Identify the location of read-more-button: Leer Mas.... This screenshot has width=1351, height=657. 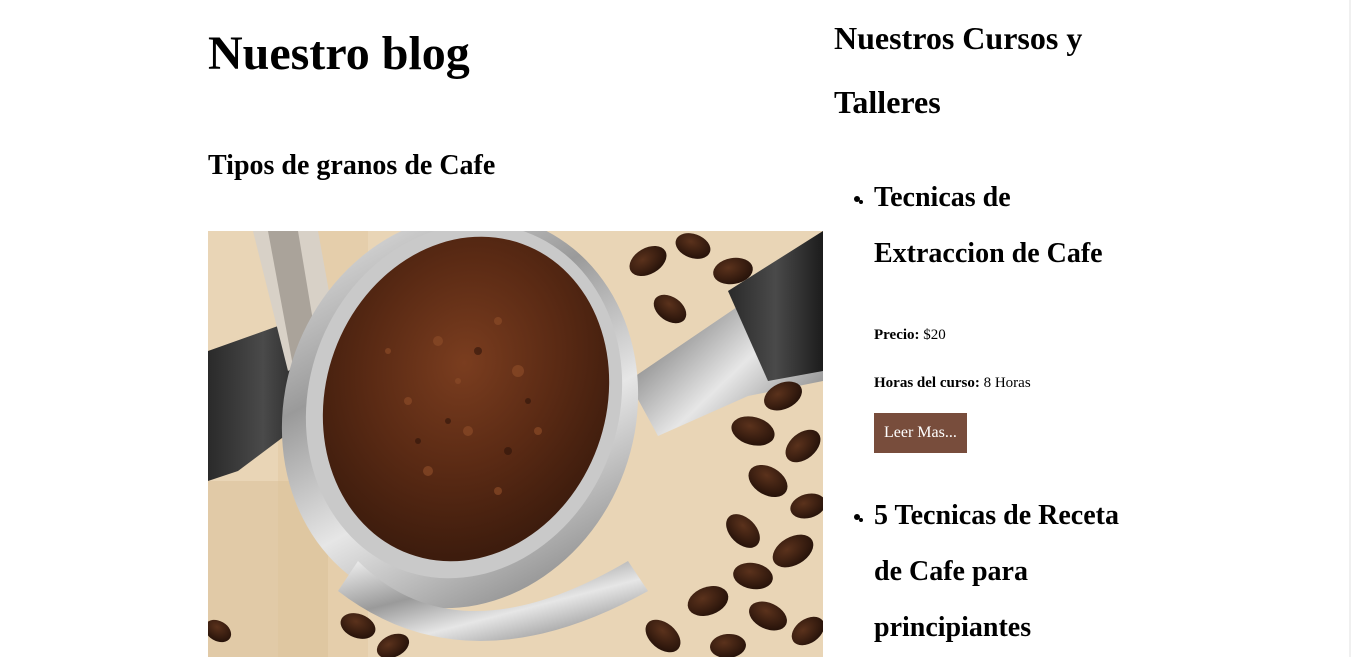
(920, 433).